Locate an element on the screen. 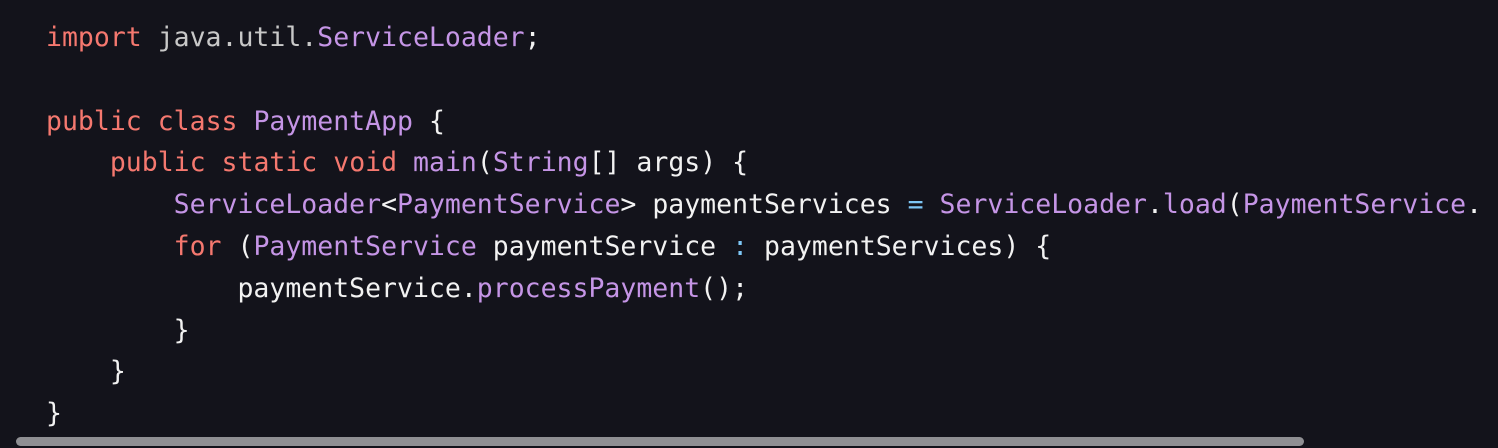 The image size is (1498, 448). code-token-keyword: static is located at coordinates (269, 163).